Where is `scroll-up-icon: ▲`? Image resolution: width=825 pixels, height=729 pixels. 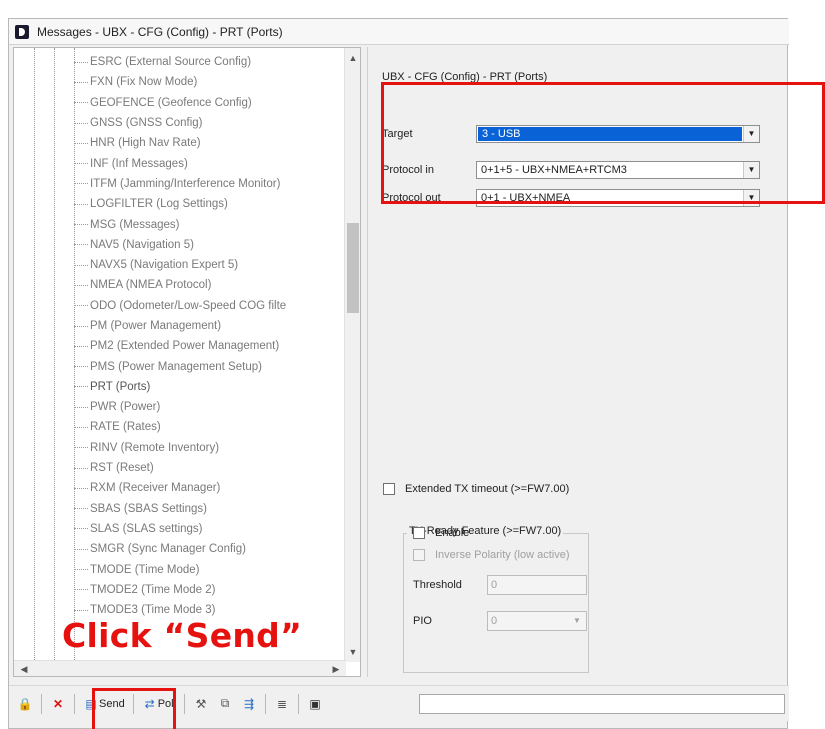
scroll-up-icon: ▲ is located at coordinates (352, 58).